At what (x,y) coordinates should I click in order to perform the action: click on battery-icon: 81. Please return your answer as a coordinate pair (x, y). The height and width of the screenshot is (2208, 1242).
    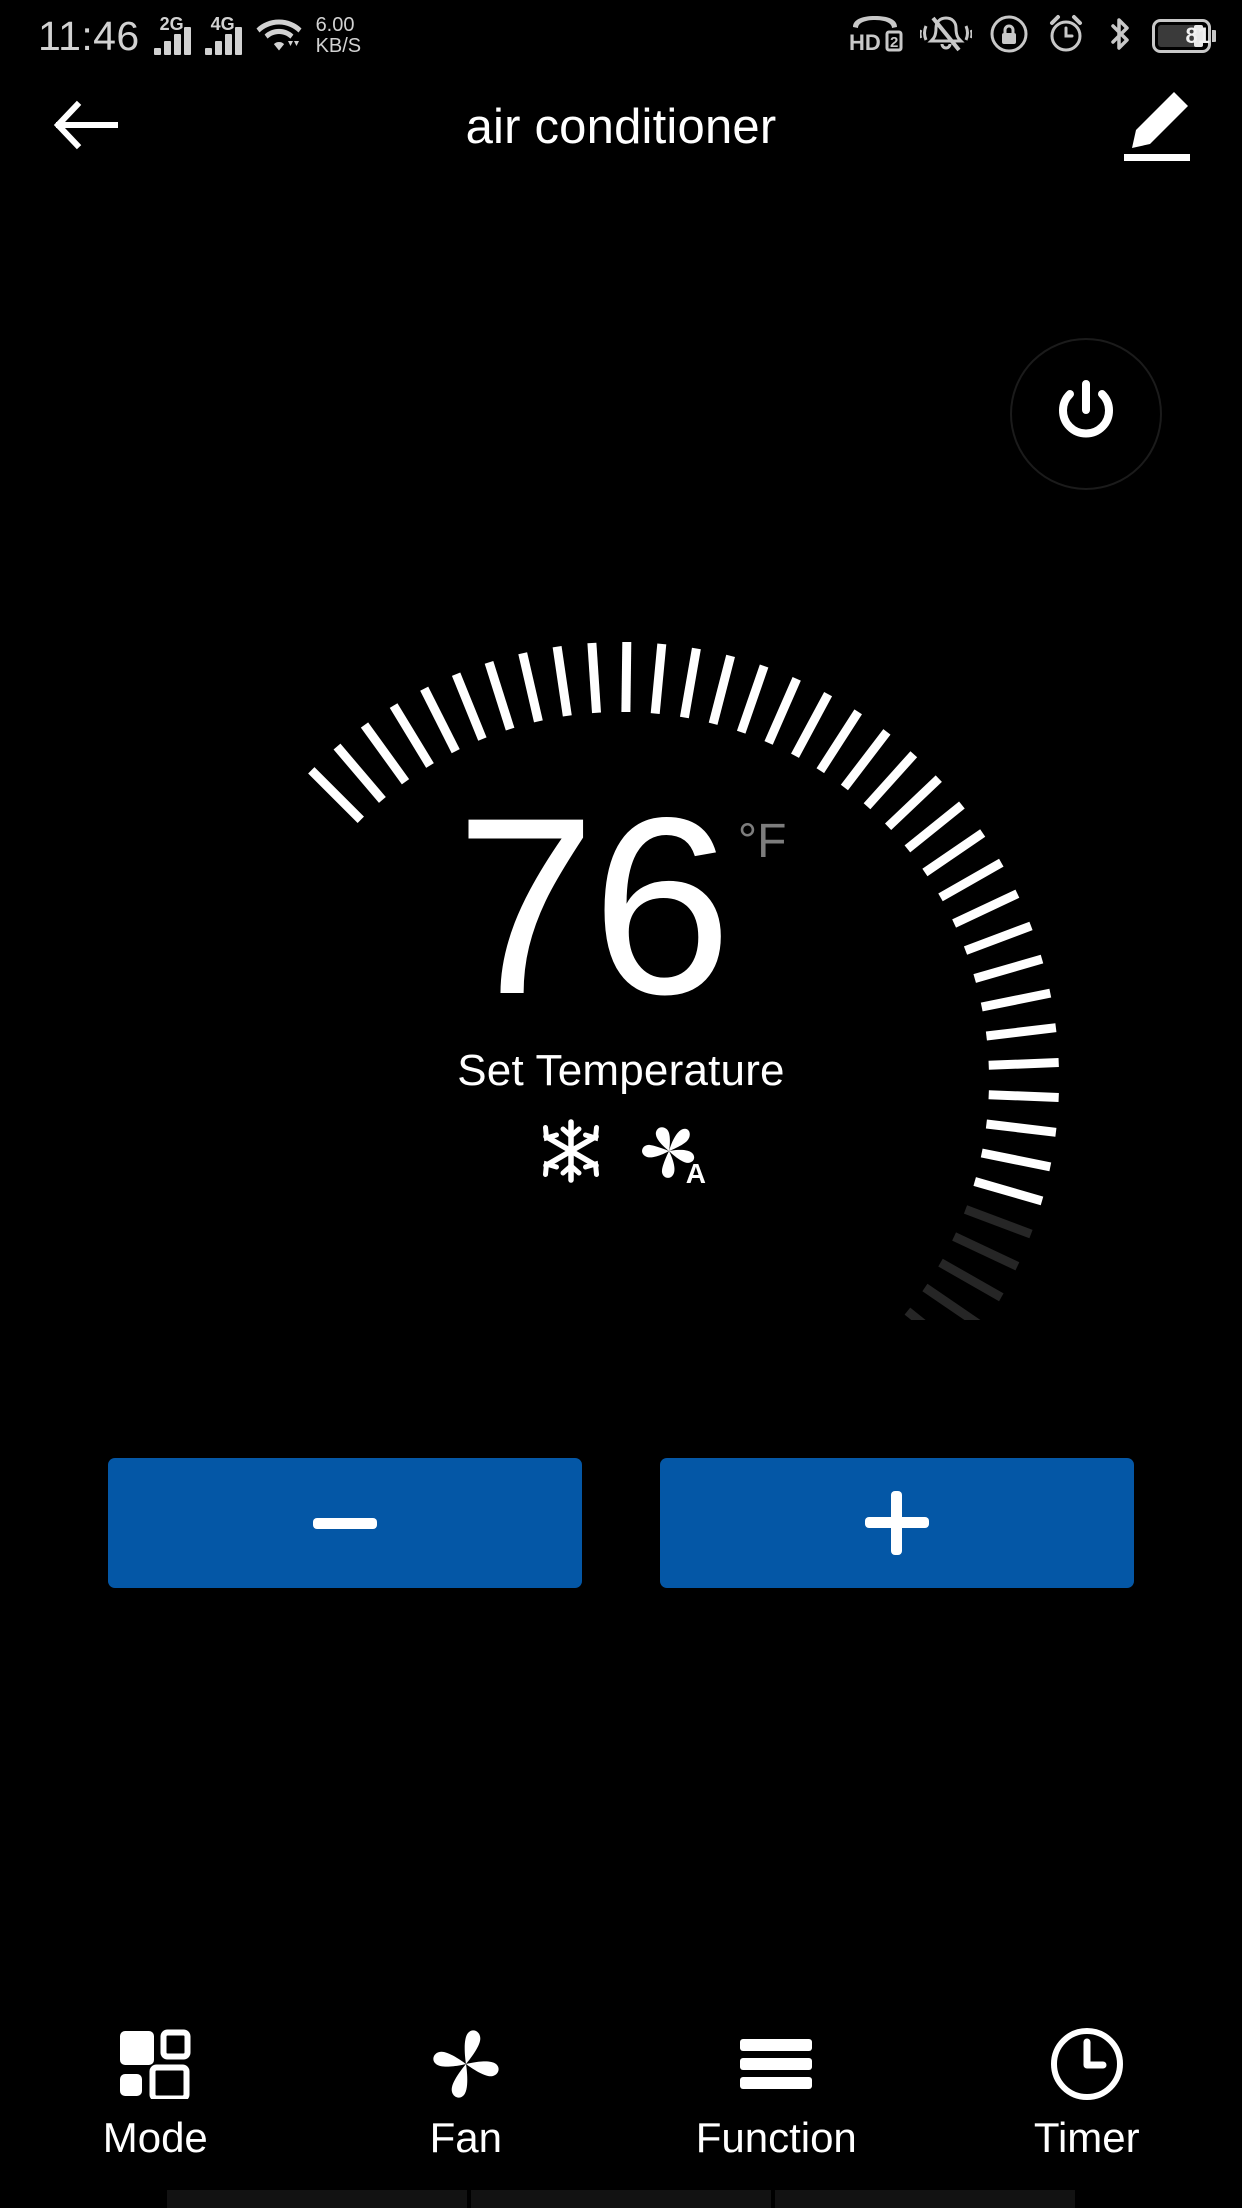
    Looking at the image, I should click on (1184, 36).